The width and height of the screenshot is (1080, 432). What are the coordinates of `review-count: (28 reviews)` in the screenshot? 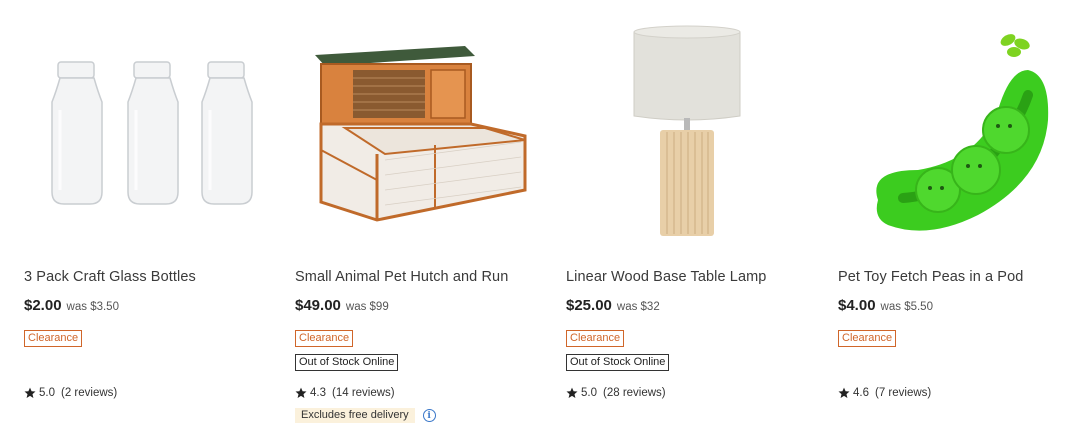 It's located at (634, 393).